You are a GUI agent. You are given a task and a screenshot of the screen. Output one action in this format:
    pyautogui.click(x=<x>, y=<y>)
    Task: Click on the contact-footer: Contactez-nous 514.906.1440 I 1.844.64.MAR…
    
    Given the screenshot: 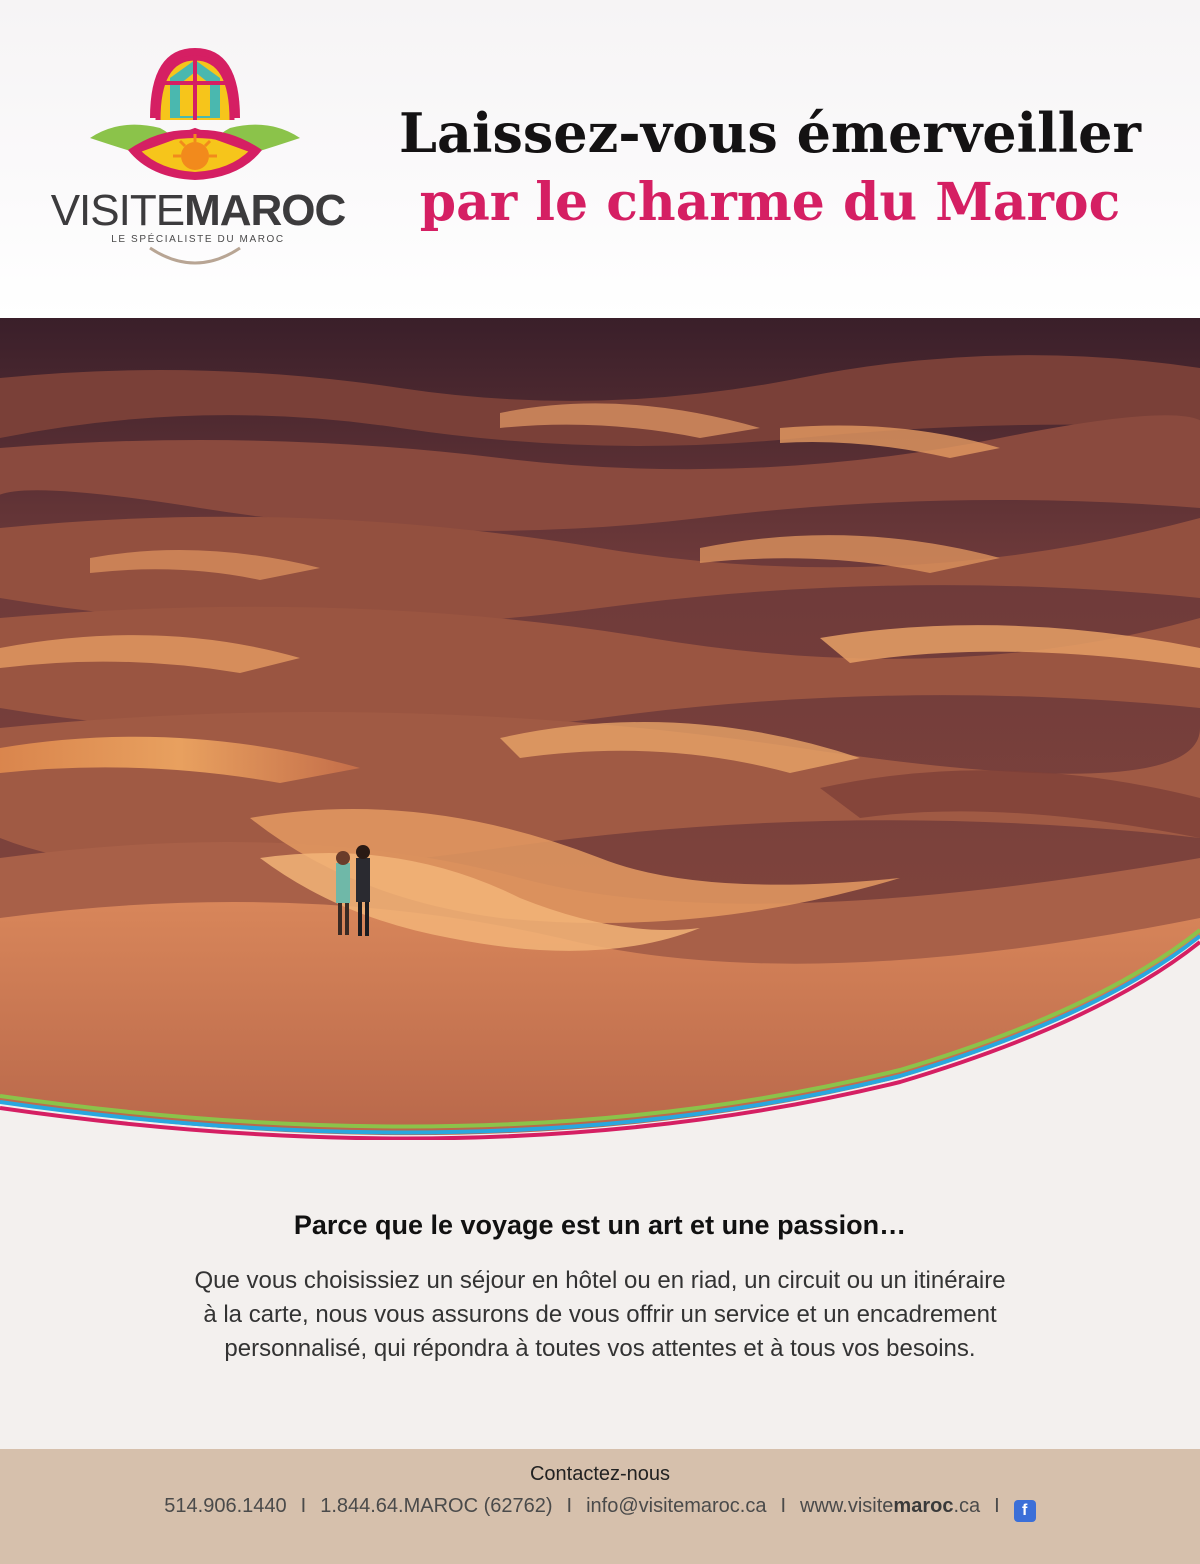 What is the action you would take?
    pyautogui.click(x=600, y=1506)
    